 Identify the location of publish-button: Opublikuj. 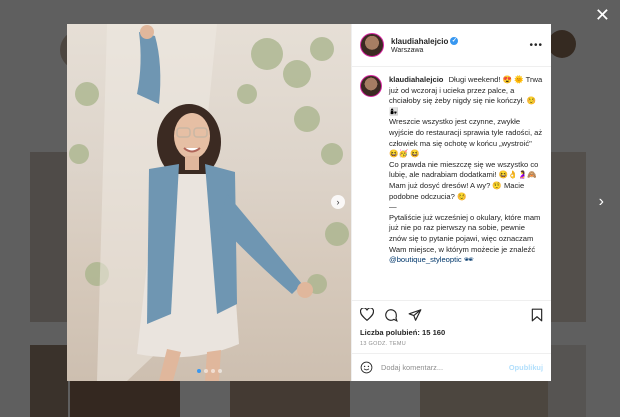
(526, 367).